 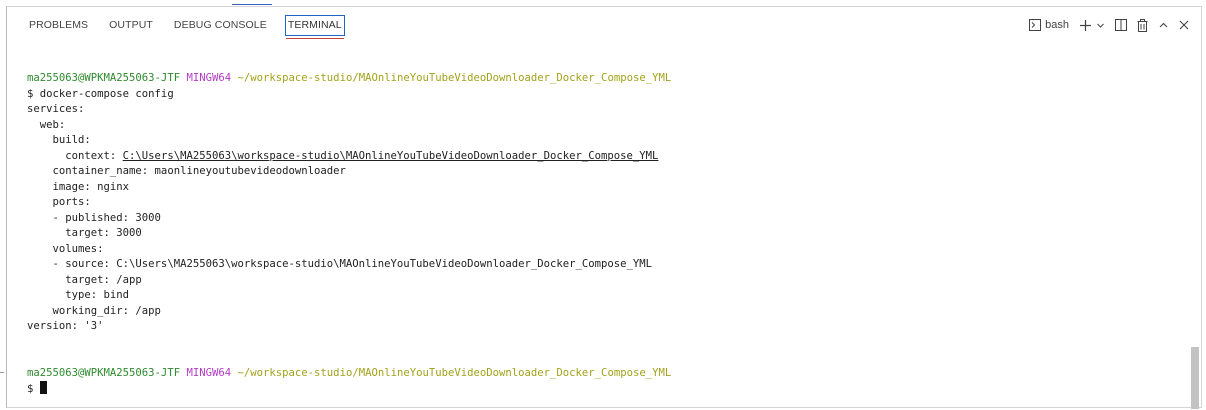 I want to click on output-line: ports:, so click(x=59, y=202).